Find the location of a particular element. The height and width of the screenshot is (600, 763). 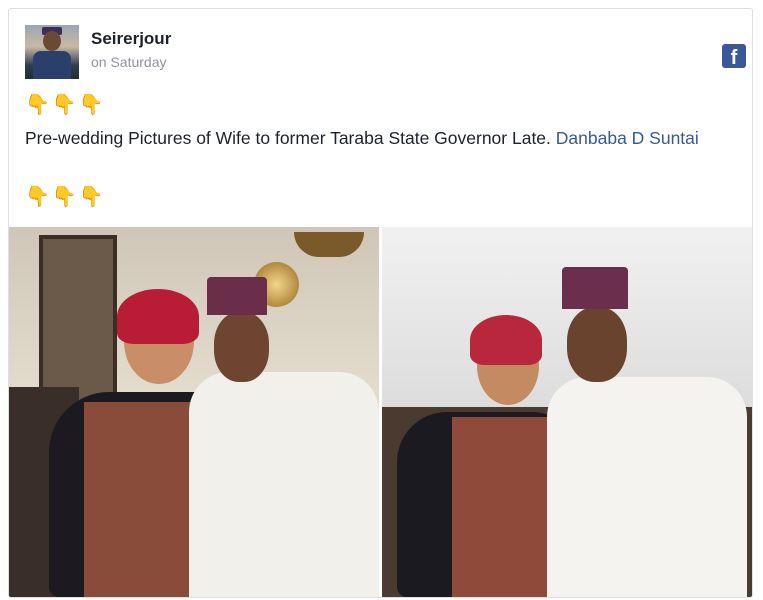

post-timestamp: on Saturday is located at coordinates (129, 62).